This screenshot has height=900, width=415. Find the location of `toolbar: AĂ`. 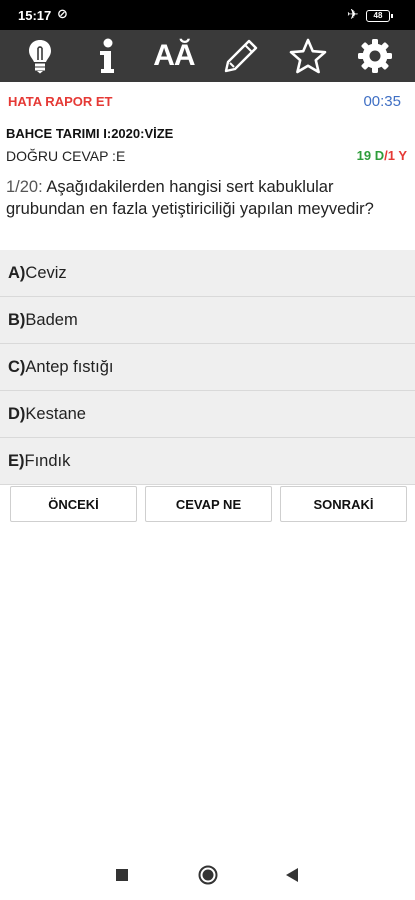

toolbar: AĂ is located at coordinates (207, 56).